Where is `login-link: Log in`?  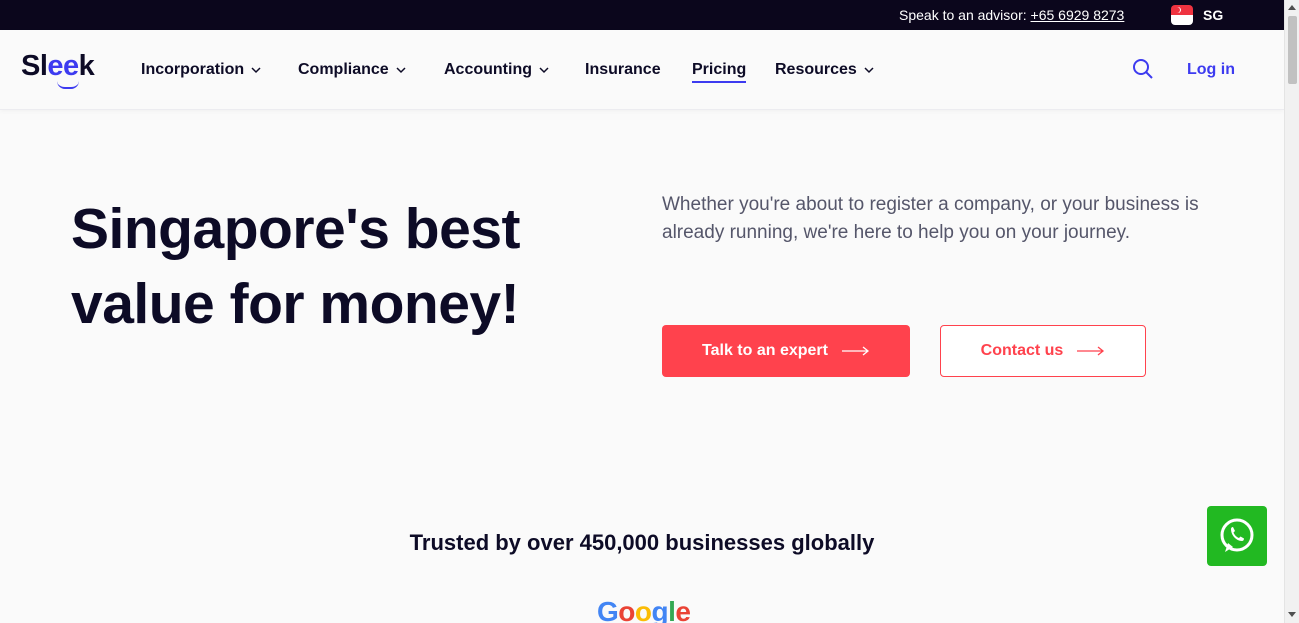
login-link: Log in is located at coordinates (1211, 70).